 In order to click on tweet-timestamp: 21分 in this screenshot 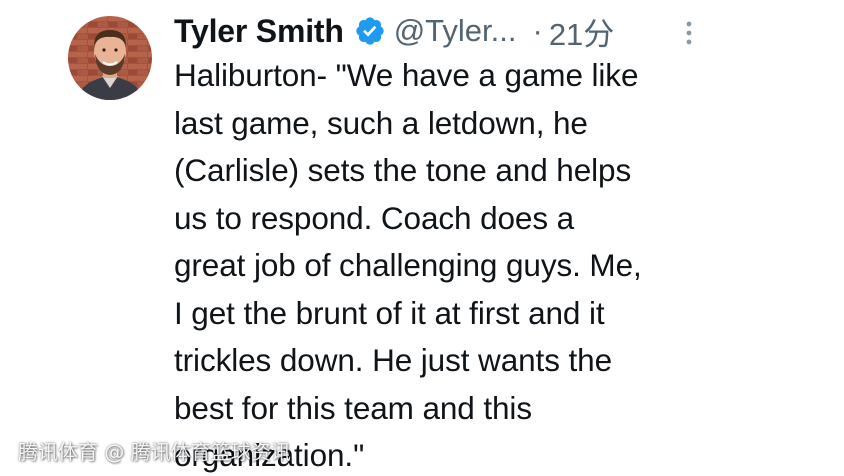, I will do `click(581, 31)`.